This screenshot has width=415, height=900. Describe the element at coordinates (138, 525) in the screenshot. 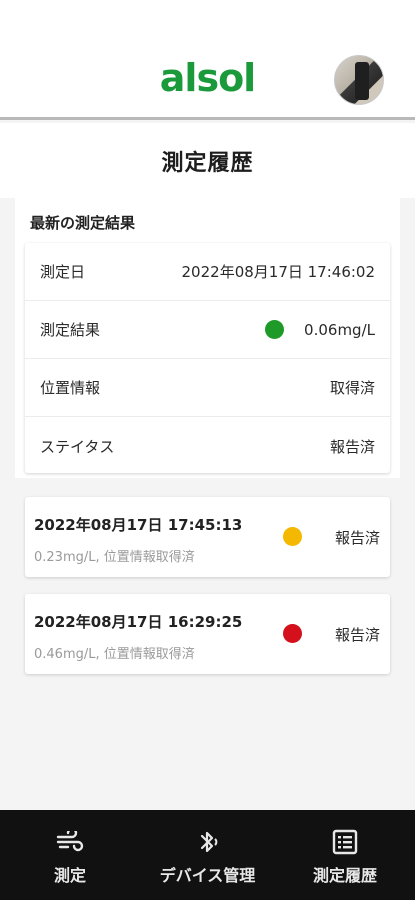

I see `history-datetime: 2022年08月17日 17:45:13` at that location.